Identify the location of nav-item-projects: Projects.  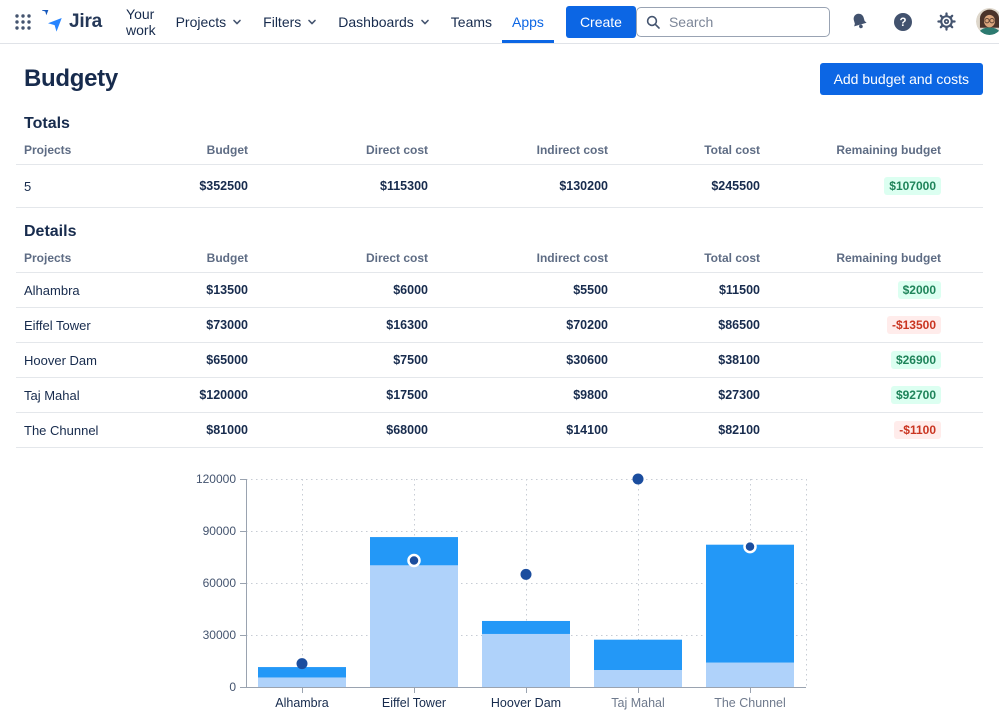
(210, 21).